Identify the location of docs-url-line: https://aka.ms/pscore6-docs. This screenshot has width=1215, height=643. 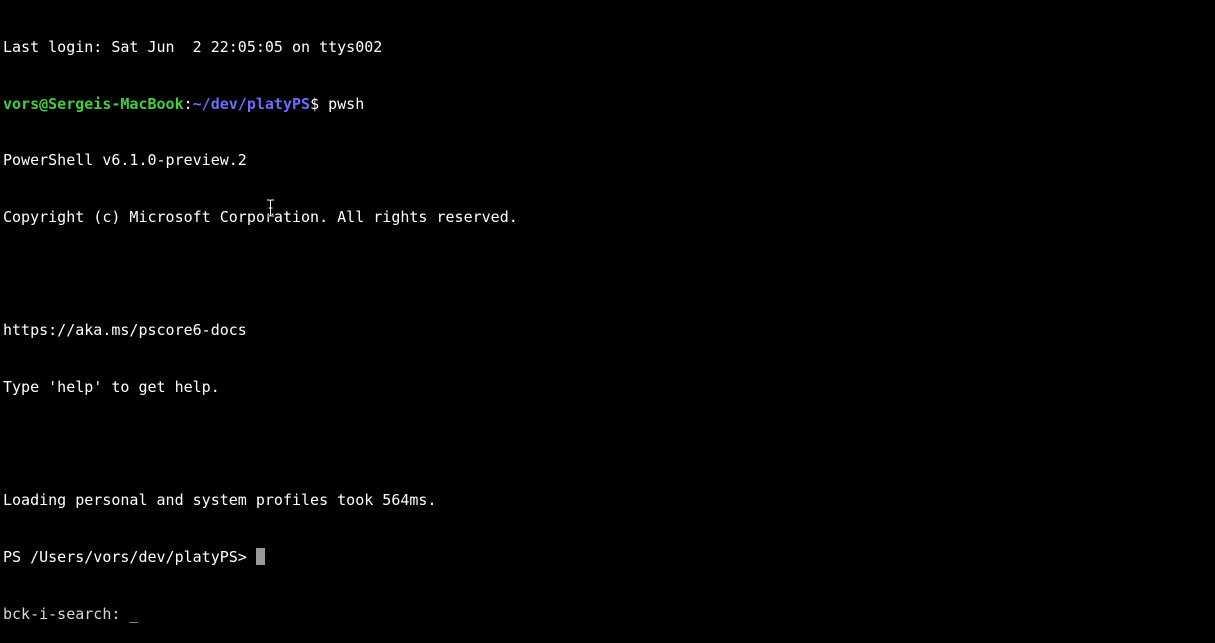
(125, 330).